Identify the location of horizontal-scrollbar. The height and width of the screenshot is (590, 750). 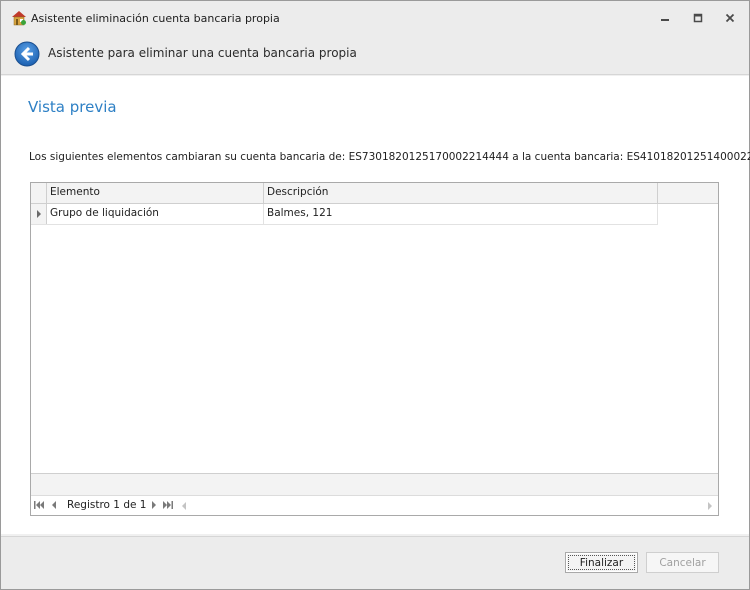
(446, 506).